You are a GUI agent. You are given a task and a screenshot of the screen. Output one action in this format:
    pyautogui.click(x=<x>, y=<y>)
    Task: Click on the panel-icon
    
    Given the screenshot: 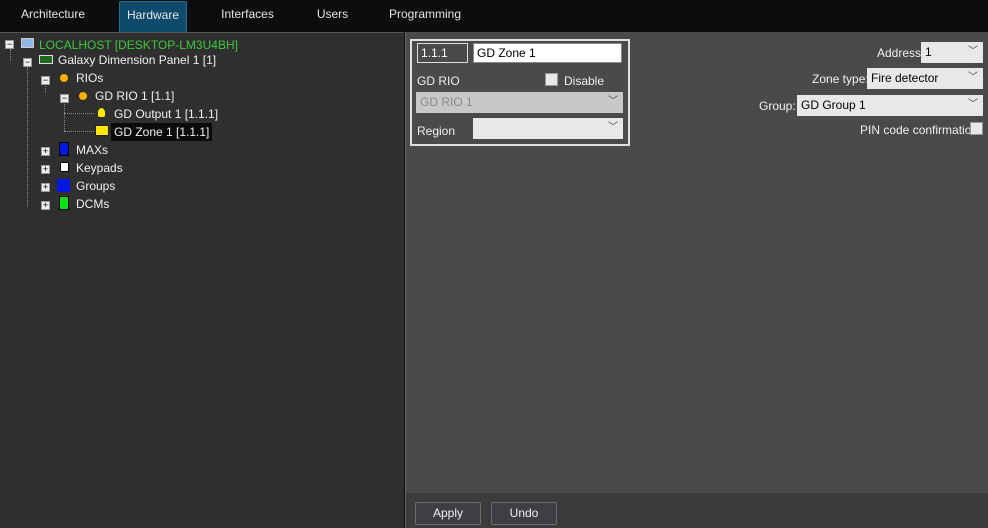 What is the action you would take?
    pyautogui.click(x=46, y=59)
    